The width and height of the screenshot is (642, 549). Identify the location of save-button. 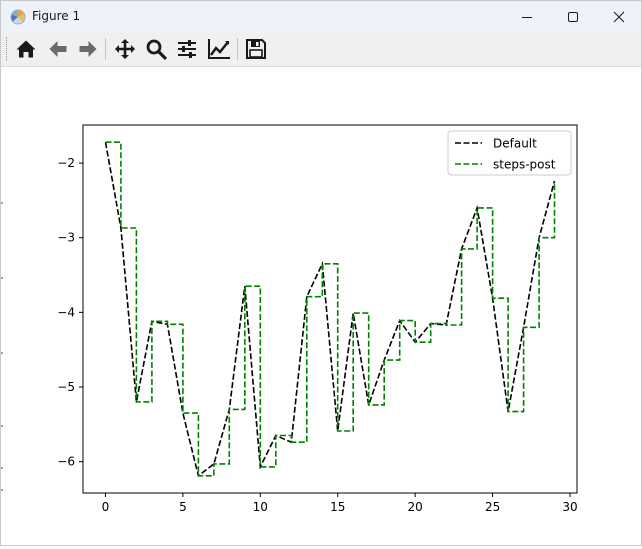
(256, 49).